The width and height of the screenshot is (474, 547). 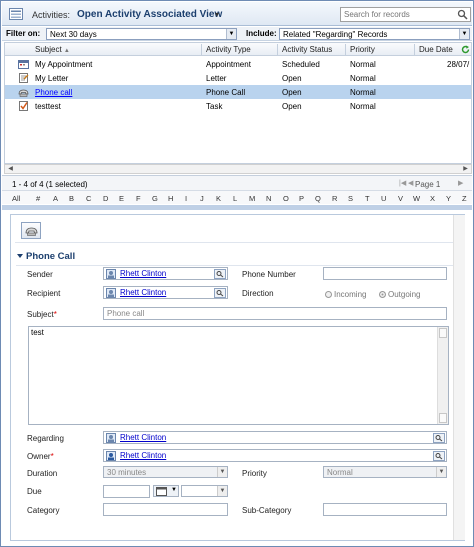 I want to click on column-header-activity-status: Activity Status, so click(x=307, y=49).